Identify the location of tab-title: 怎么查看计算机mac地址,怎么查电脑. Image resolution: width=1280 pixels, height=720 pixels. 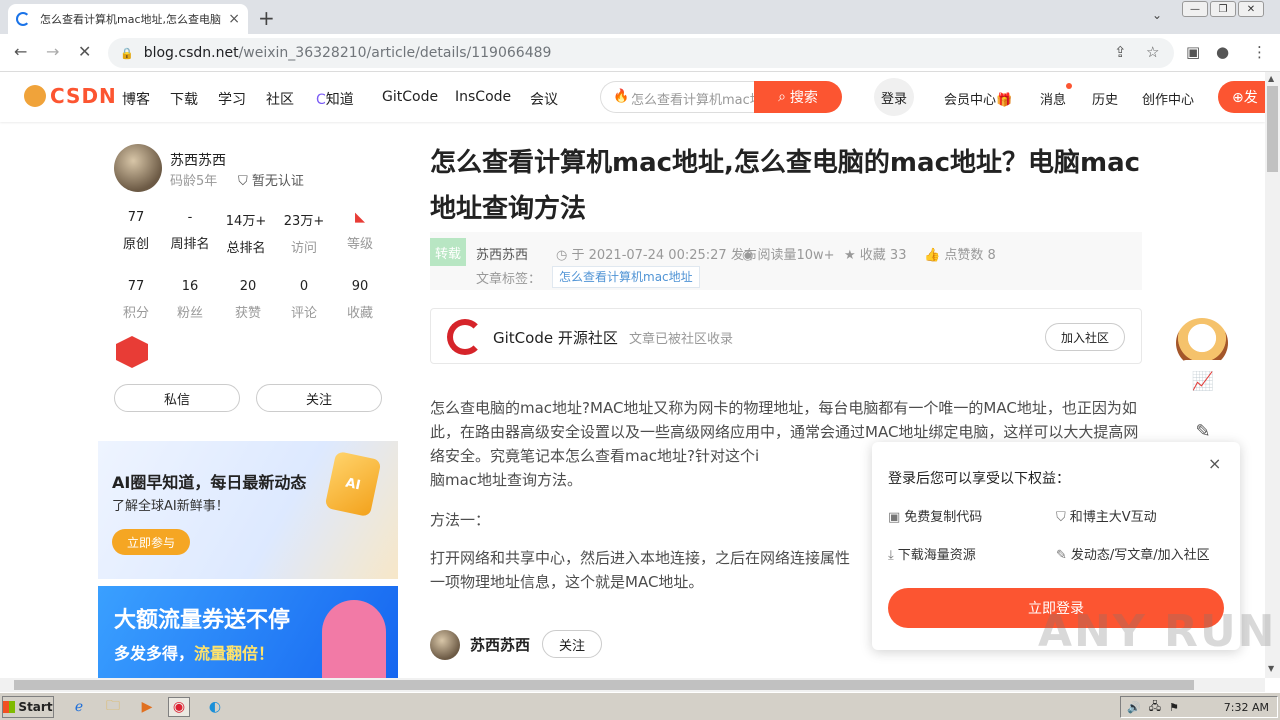
(130, 19).